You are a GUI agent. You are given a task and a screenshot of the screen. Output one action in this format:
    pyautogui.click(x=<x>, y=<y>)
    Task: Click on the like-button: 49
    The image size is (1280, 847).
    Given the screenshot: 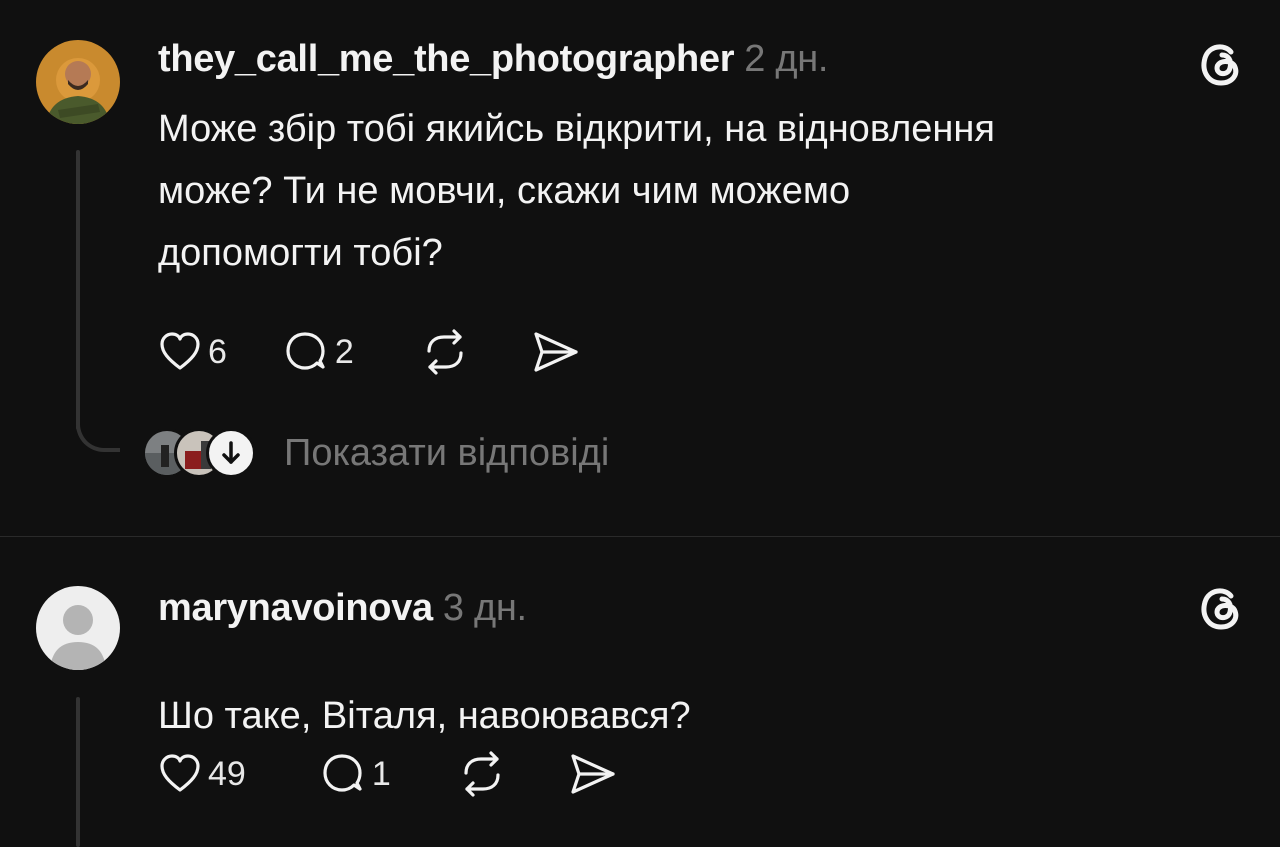 What is the action you would take?
    pyautogui.click(x=202, y=774)
    